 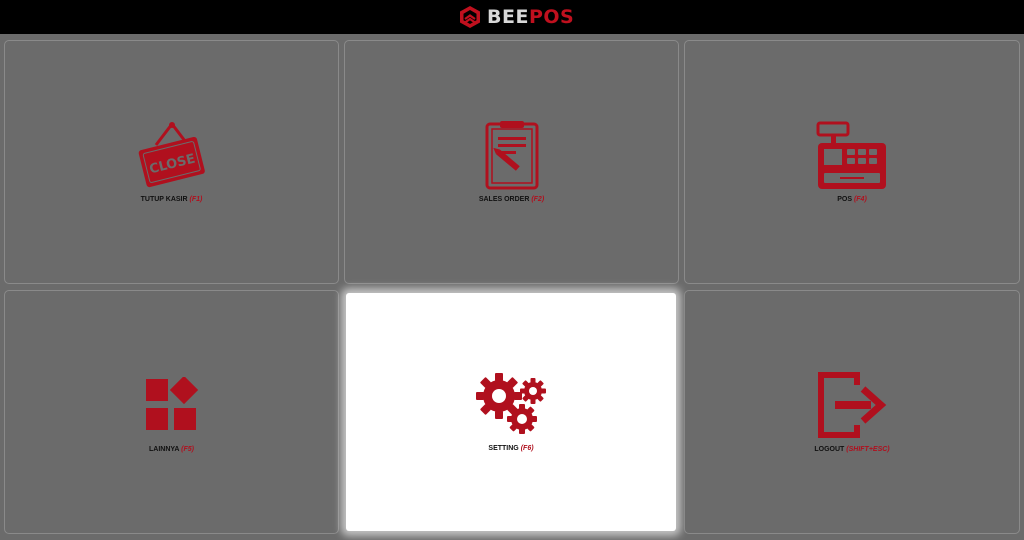 I want to click on setting-shortcut: (F6), so click(x=527, y=448).